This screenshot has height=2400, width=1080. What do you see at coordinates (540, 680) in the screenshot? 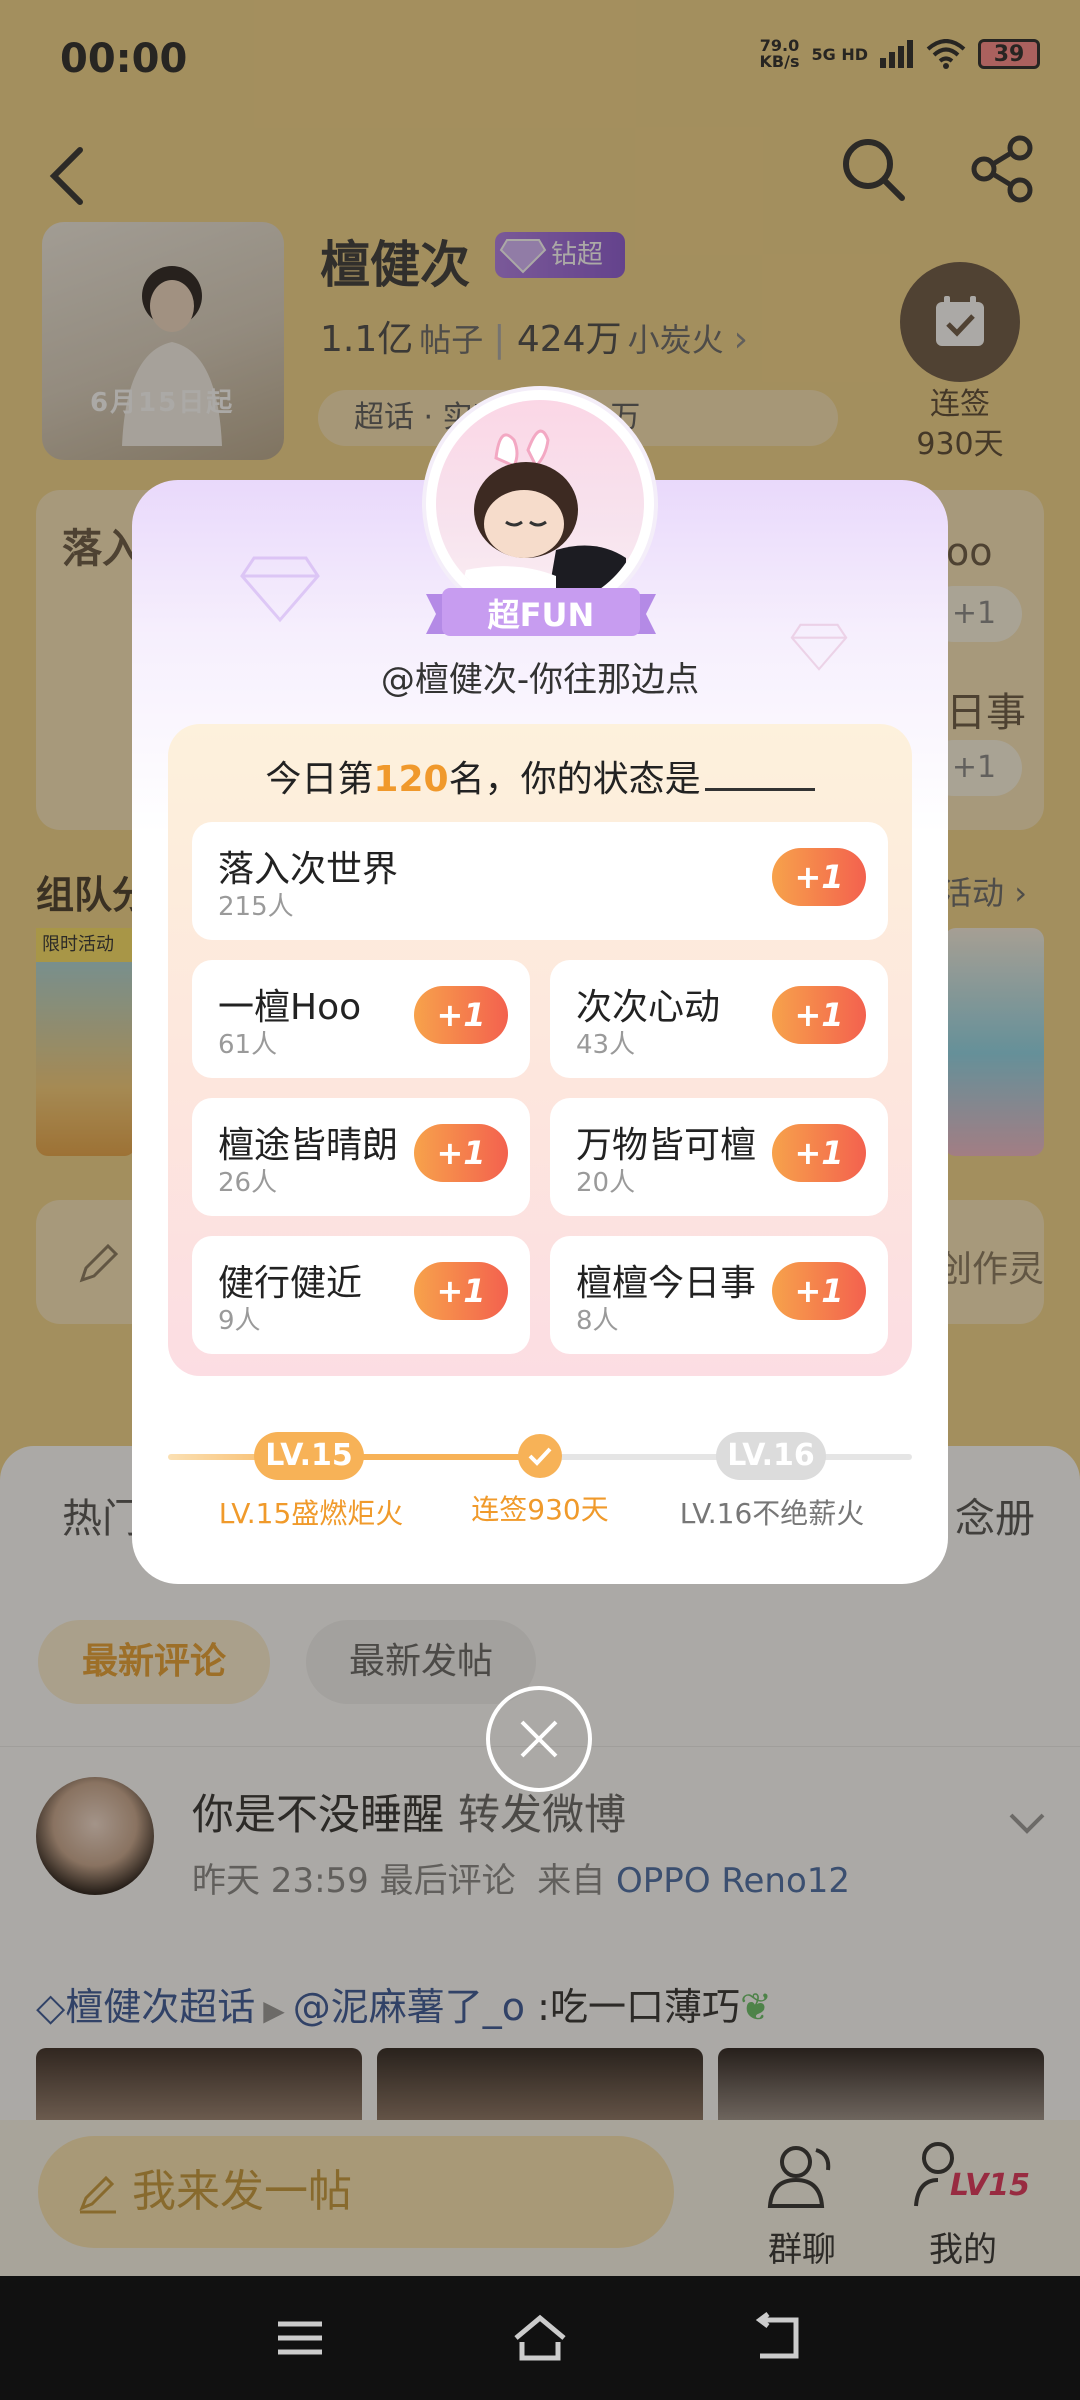
I see `modal-username: @檀健次-你往那边点` at bounding box center [540, 680].